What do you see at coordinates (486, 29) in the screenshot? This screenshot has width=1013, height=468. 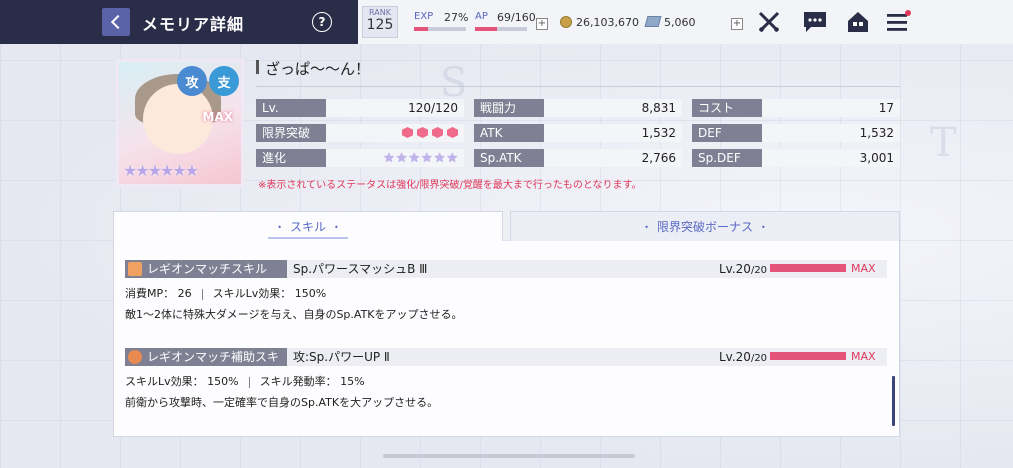 I see `ap-bar-fill` at bounding box center [486, 29].